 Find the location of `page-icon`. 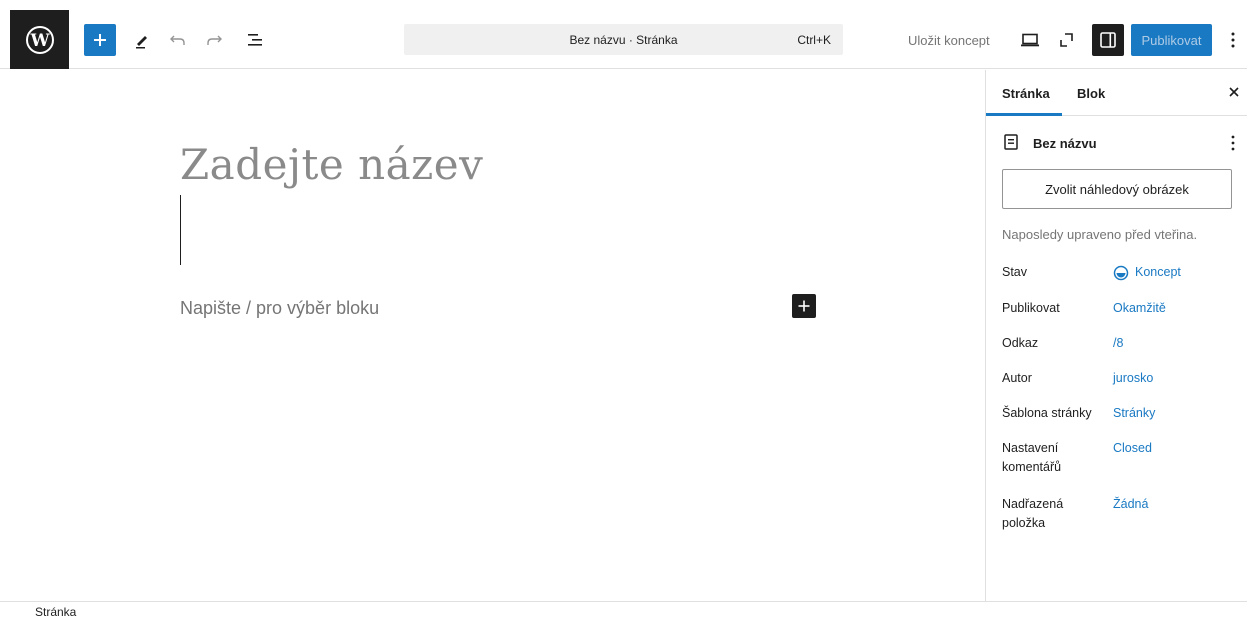

page-icon is located at coordinates (1011, 142).